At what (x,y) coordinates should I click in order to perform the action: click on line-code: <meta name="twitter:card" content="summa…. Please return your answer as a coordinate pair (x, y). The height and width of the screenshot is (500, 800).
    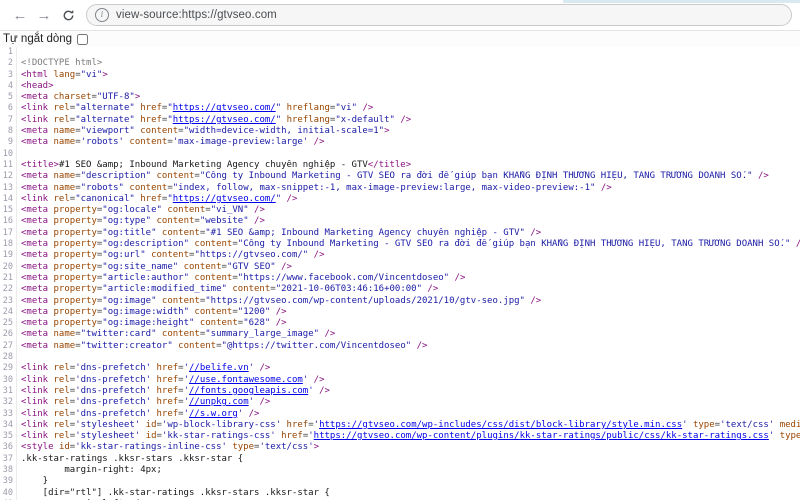
    Looking at the image, I should click on (176, 334).